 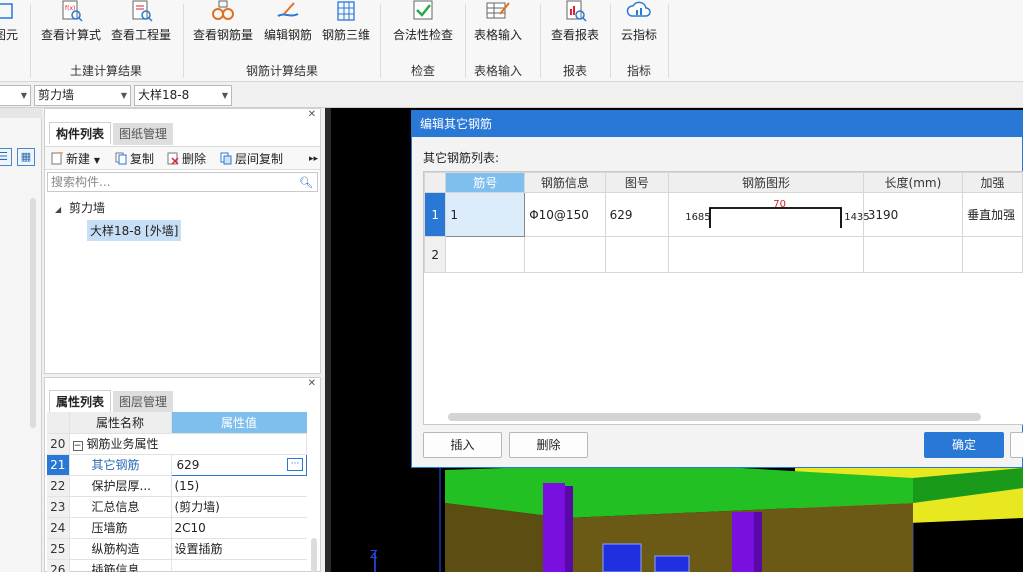 What do you see at coordinates (120, 423) in the screenshot?
I see `property-name-header: 属性名称` at bounding box center [120, 423].